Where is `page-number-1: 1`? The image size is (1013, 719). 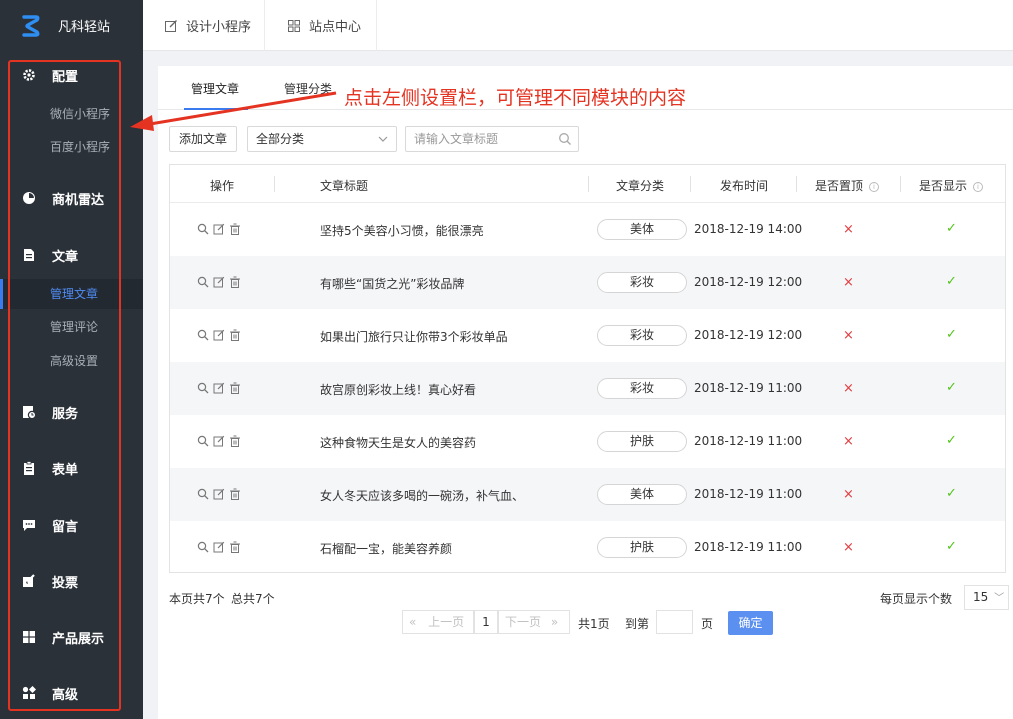
page-number-1: 1 is located at coordinates (486, 622).